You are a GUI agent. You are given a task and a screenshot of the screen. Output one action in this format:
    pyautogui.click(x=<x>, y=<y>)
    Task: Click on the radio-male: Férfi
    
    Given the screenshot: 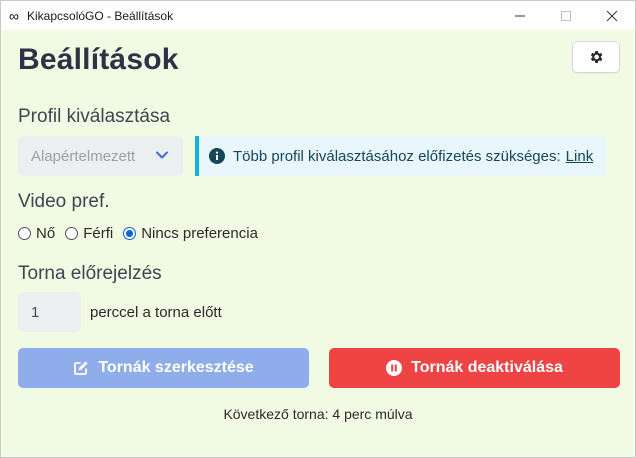 What is the action you would take?
    pyautogui.click(x=89, y=233)
    